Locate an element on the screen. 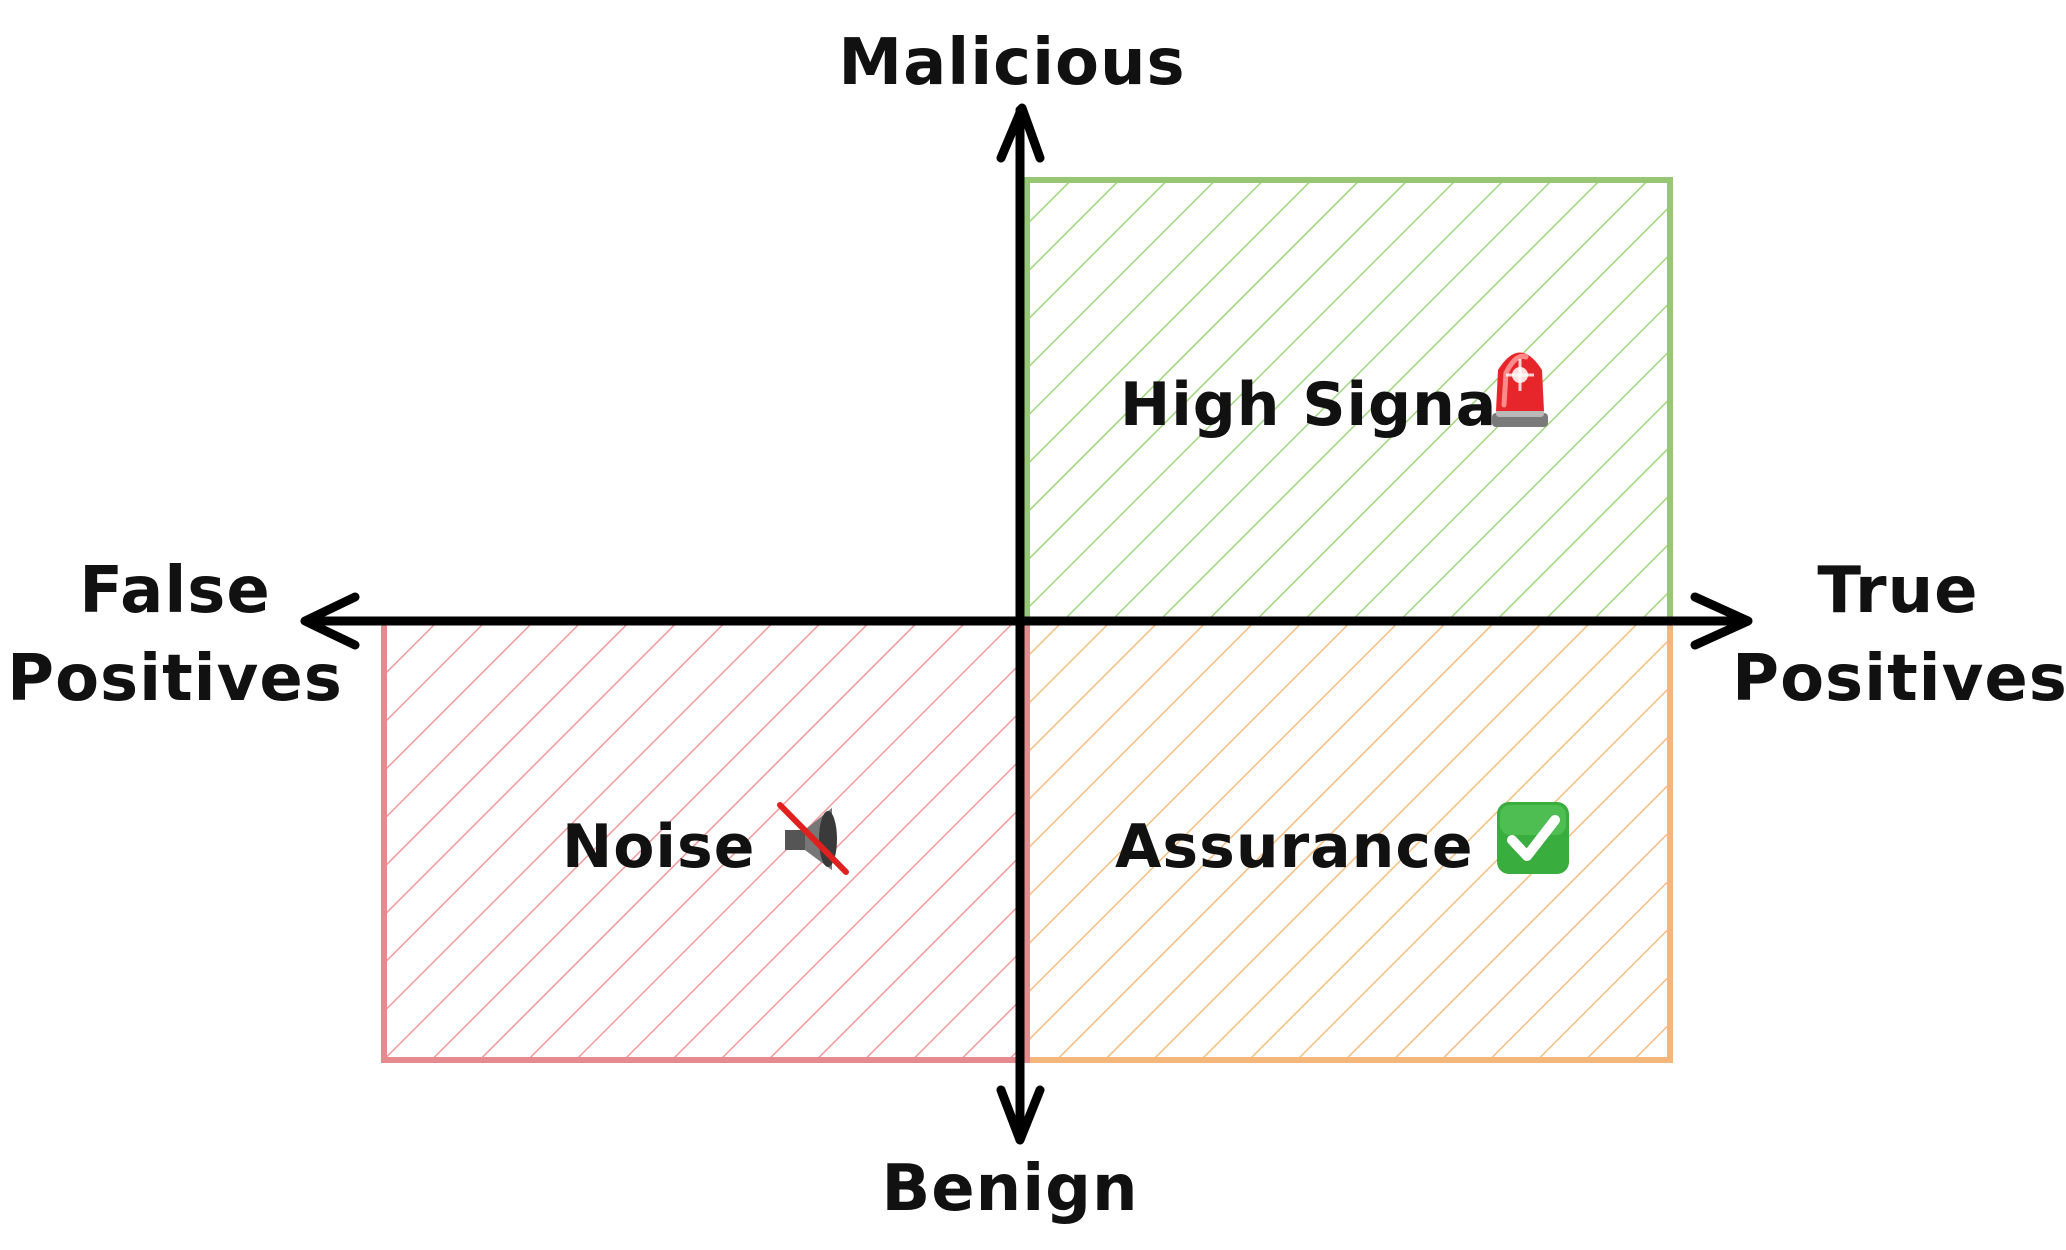 The width and height of the screenshot is (2066, 1250). axis-label-left-line1: False is located at coordinates (175, 591).